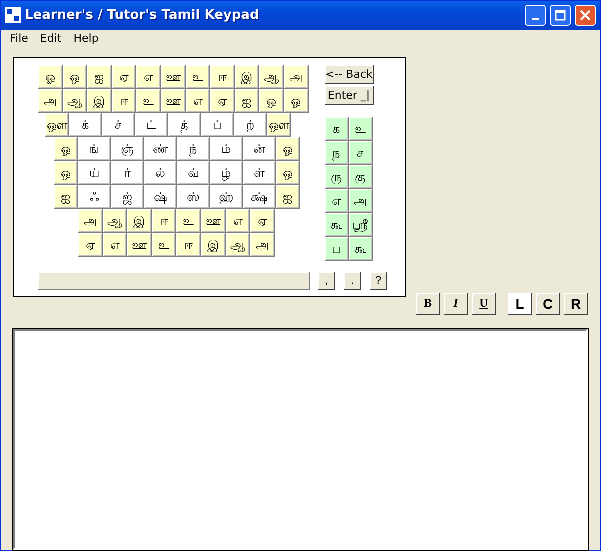 The image size is (601, 551). Describe the element at coordinates (428, 303) in the screenshot. I see `format-button: B` at that location.